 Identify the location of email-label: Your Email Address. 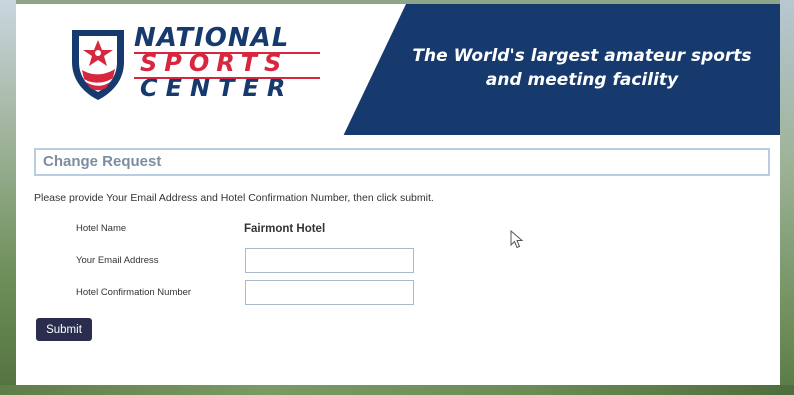
(117, 260).